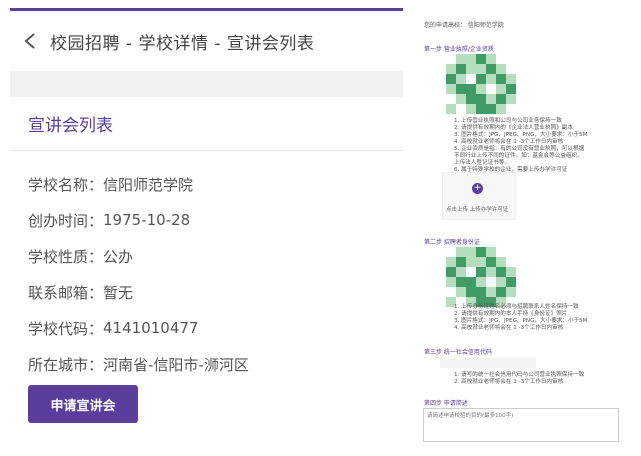 The image size is (641, 456). Describe the element at coordinates (477, 210) in the screenshot. I see `upload-label: 点击上传 上传办学许可证` at that location.